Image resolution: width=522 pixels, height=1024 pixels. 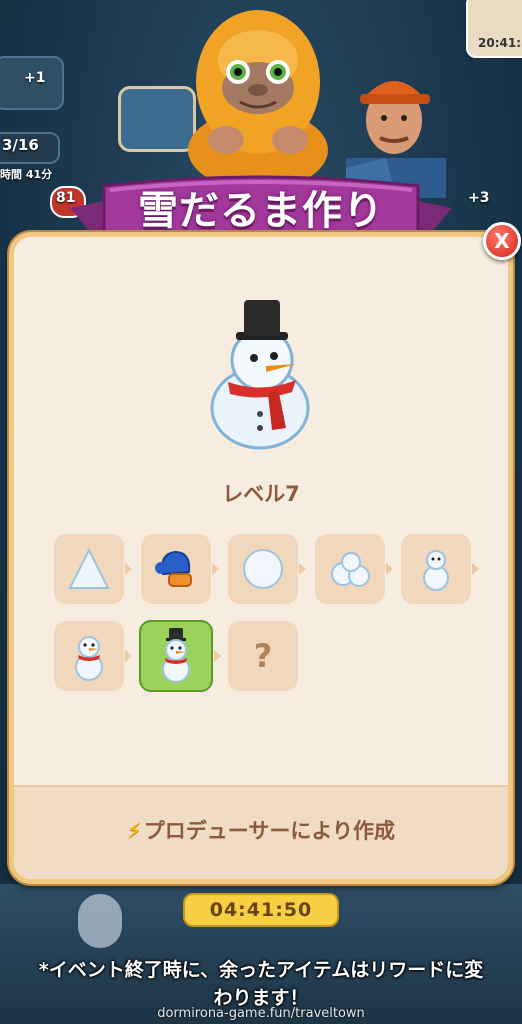 I want to click on background-timer-fragment: 時間 41分, so click(x=26, y=174).